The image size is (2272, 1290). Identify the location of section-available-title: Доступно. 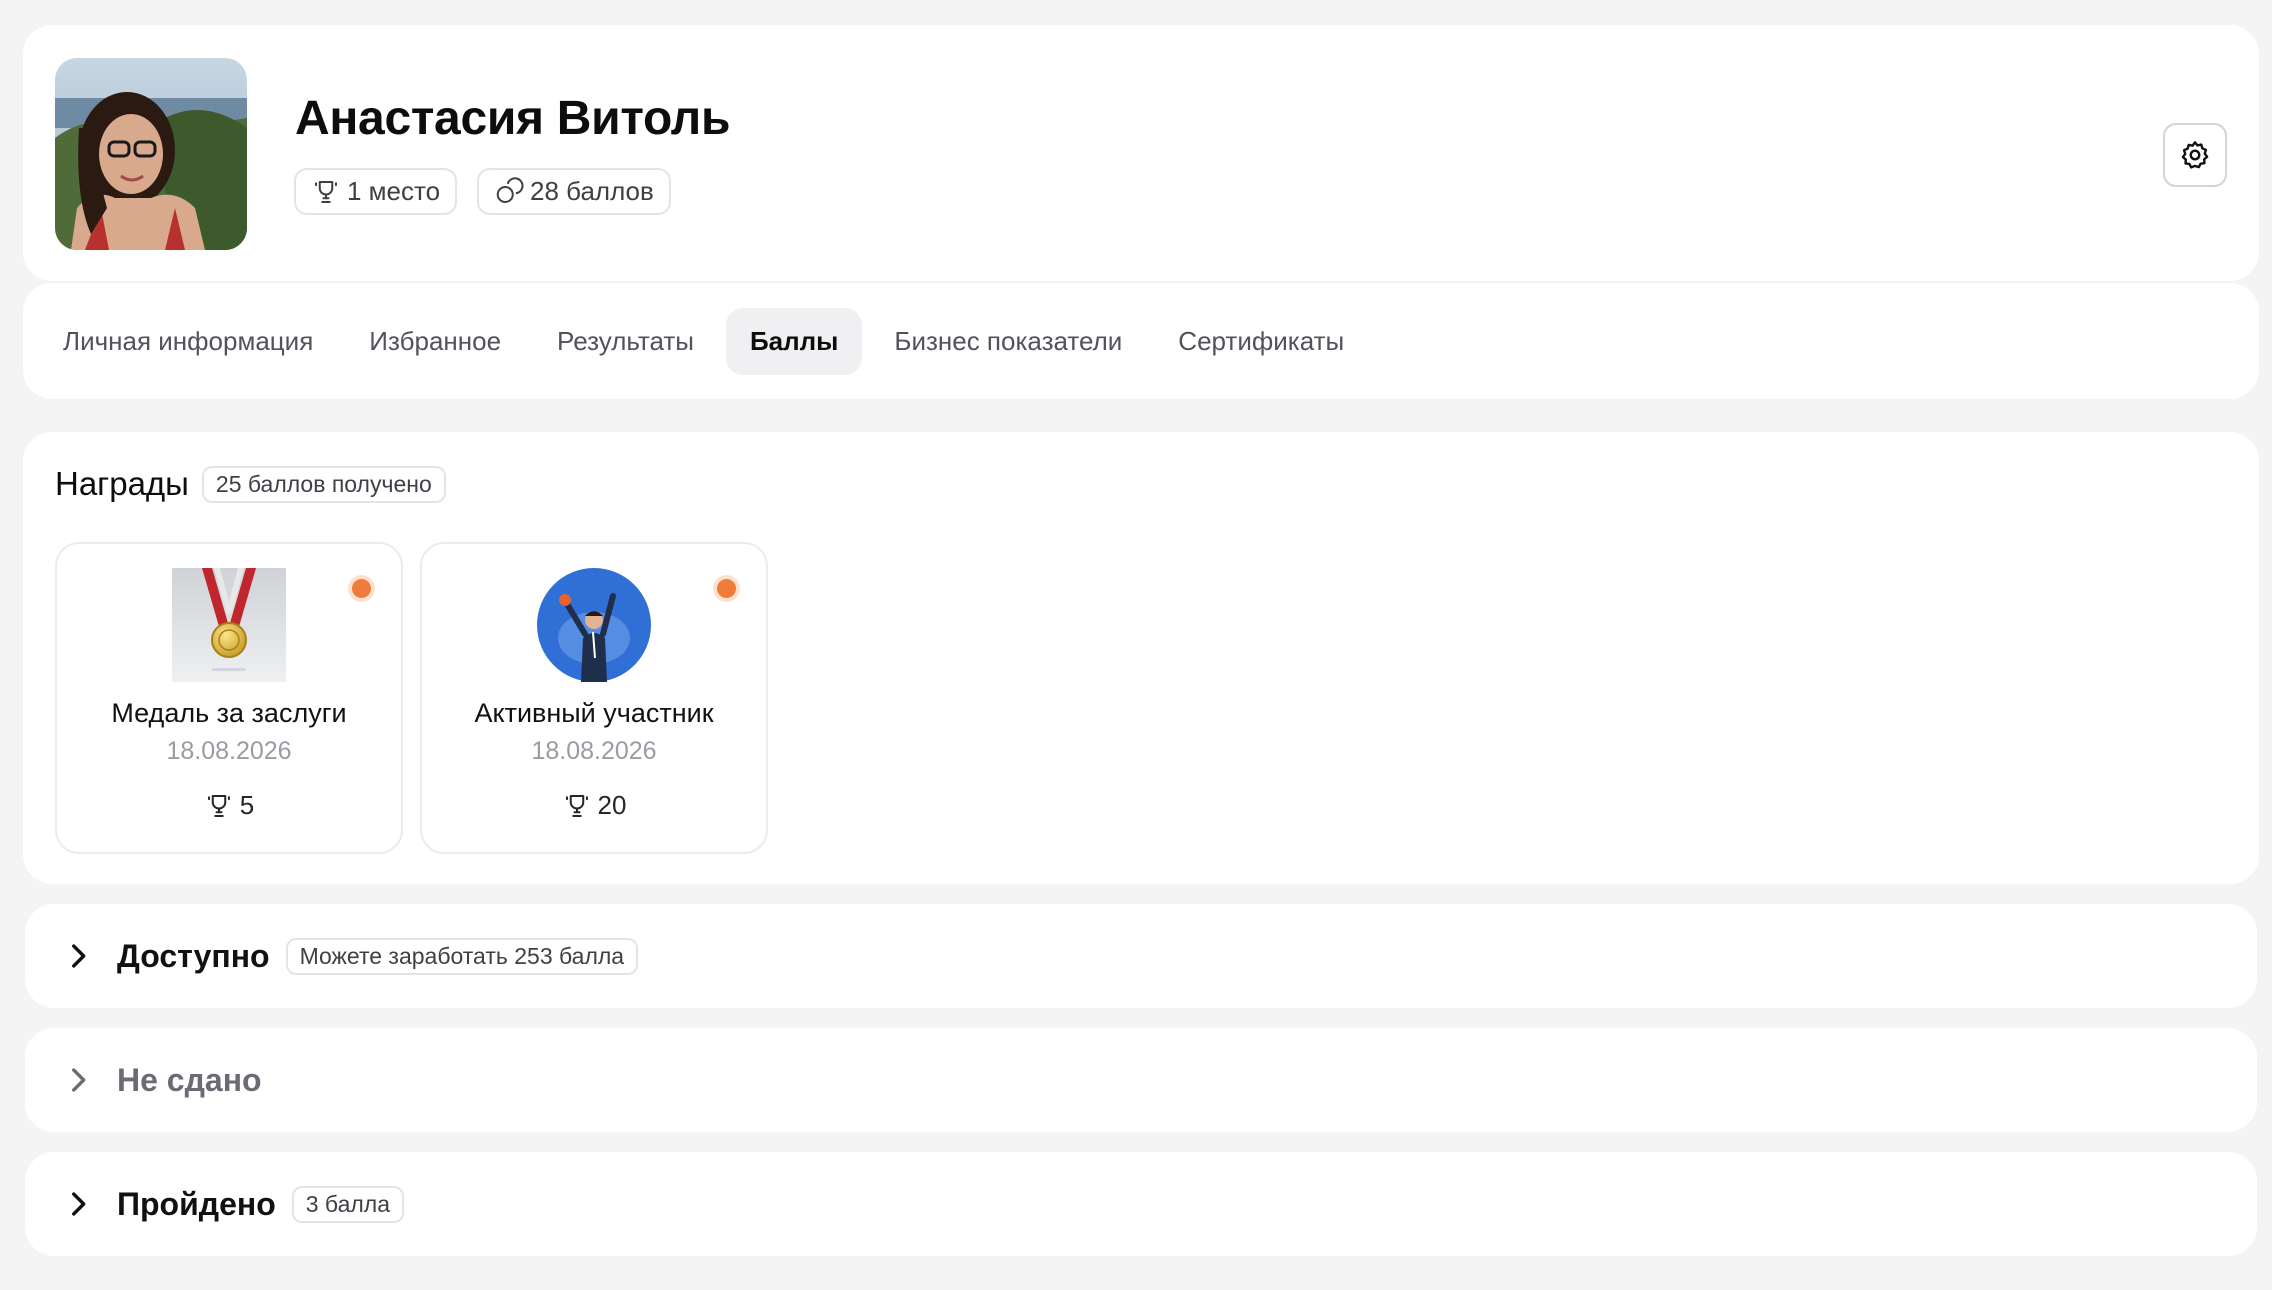
(193, 955).